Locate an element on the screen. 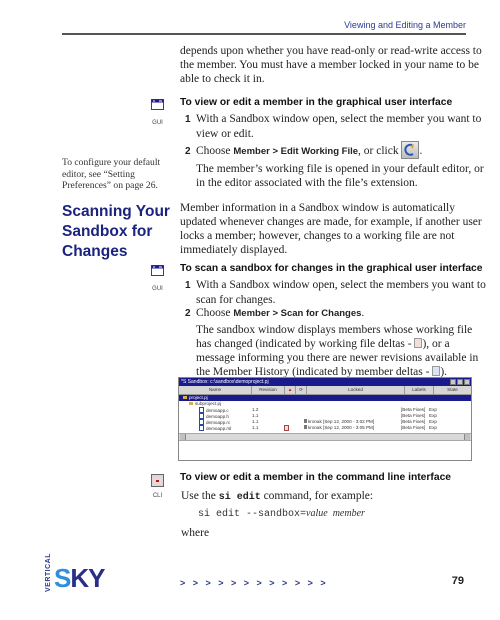 Image resolution: width=500 pixels, height=620 pixels. member-locked: kronak [Sep 12, 2000 - 3:05 PM] is located at coordinates (351, 428).